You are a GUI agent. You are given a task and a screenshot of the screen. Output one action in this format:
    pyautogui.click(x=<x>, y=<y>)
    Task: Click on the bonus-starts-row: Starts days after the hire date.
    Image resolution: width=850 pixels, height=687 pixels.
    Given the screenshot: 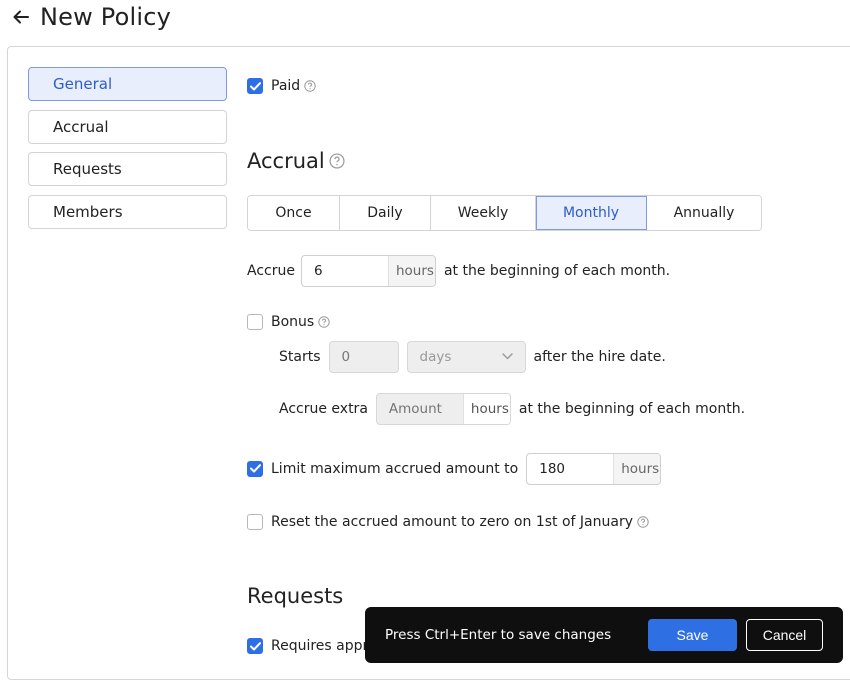 What is the action you would take?
    pyautogui.click(x=472, y=356)
    